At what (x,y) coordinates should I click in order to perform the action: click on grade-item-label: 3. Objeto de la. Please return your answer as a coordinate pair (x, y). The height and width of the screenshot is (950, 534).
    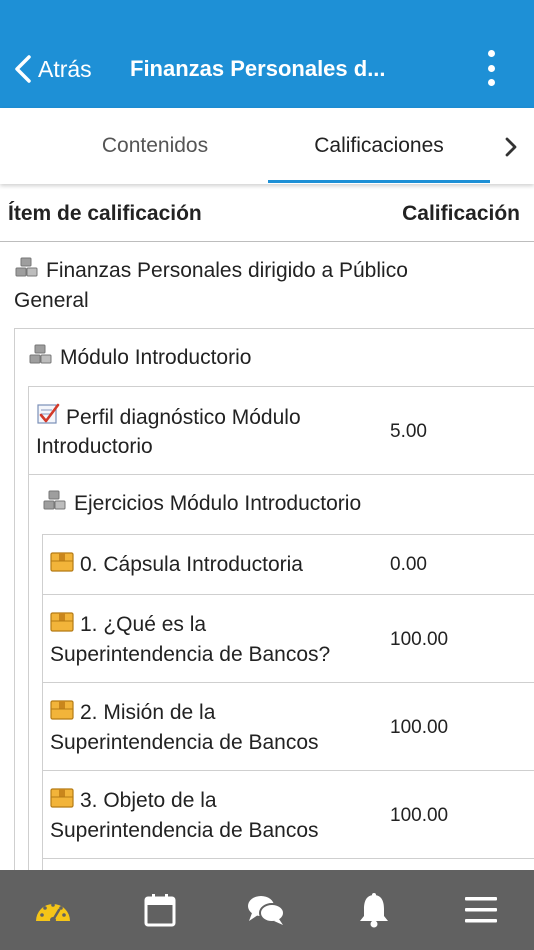
    Looking at the image, I should click on (148, 800).